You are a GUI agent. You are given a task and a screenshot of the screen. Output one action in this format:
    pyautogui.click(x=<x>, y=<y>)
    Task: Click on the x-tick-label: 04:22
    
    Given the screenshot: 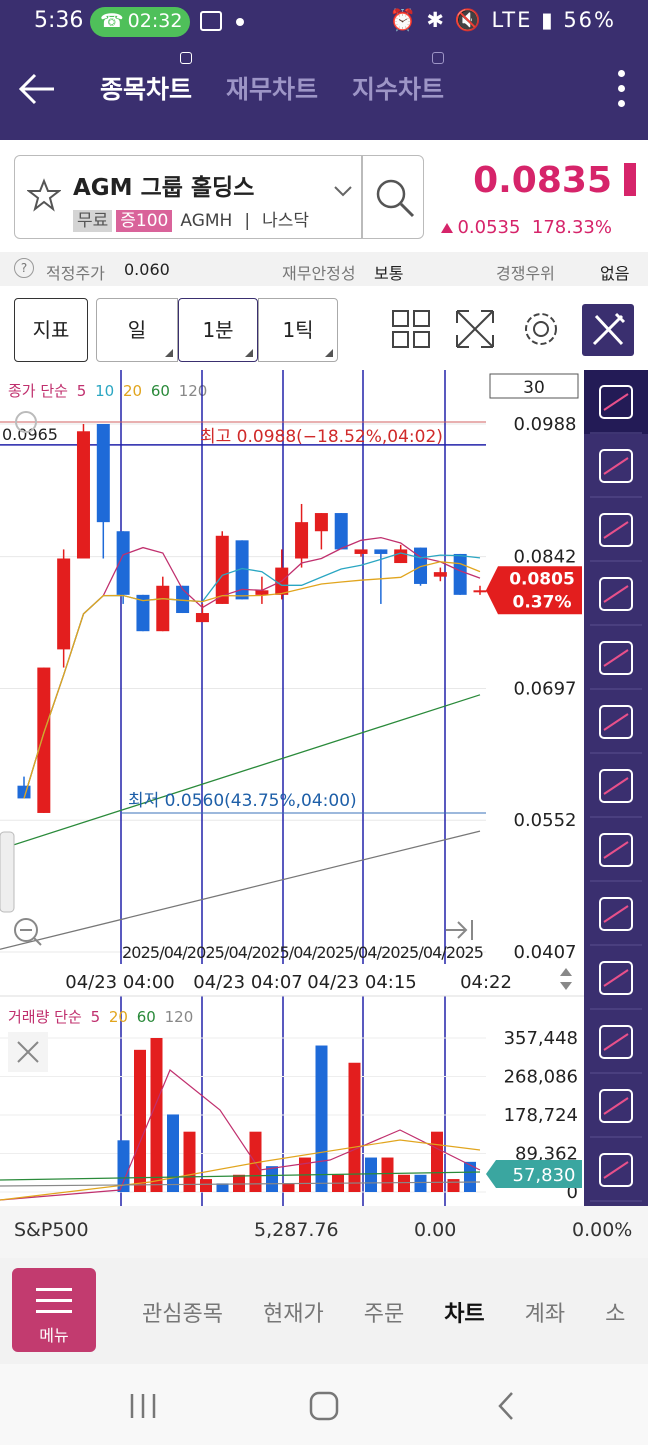 What is the action you would take?
    pyautogui.click(x=486, y=982)
    